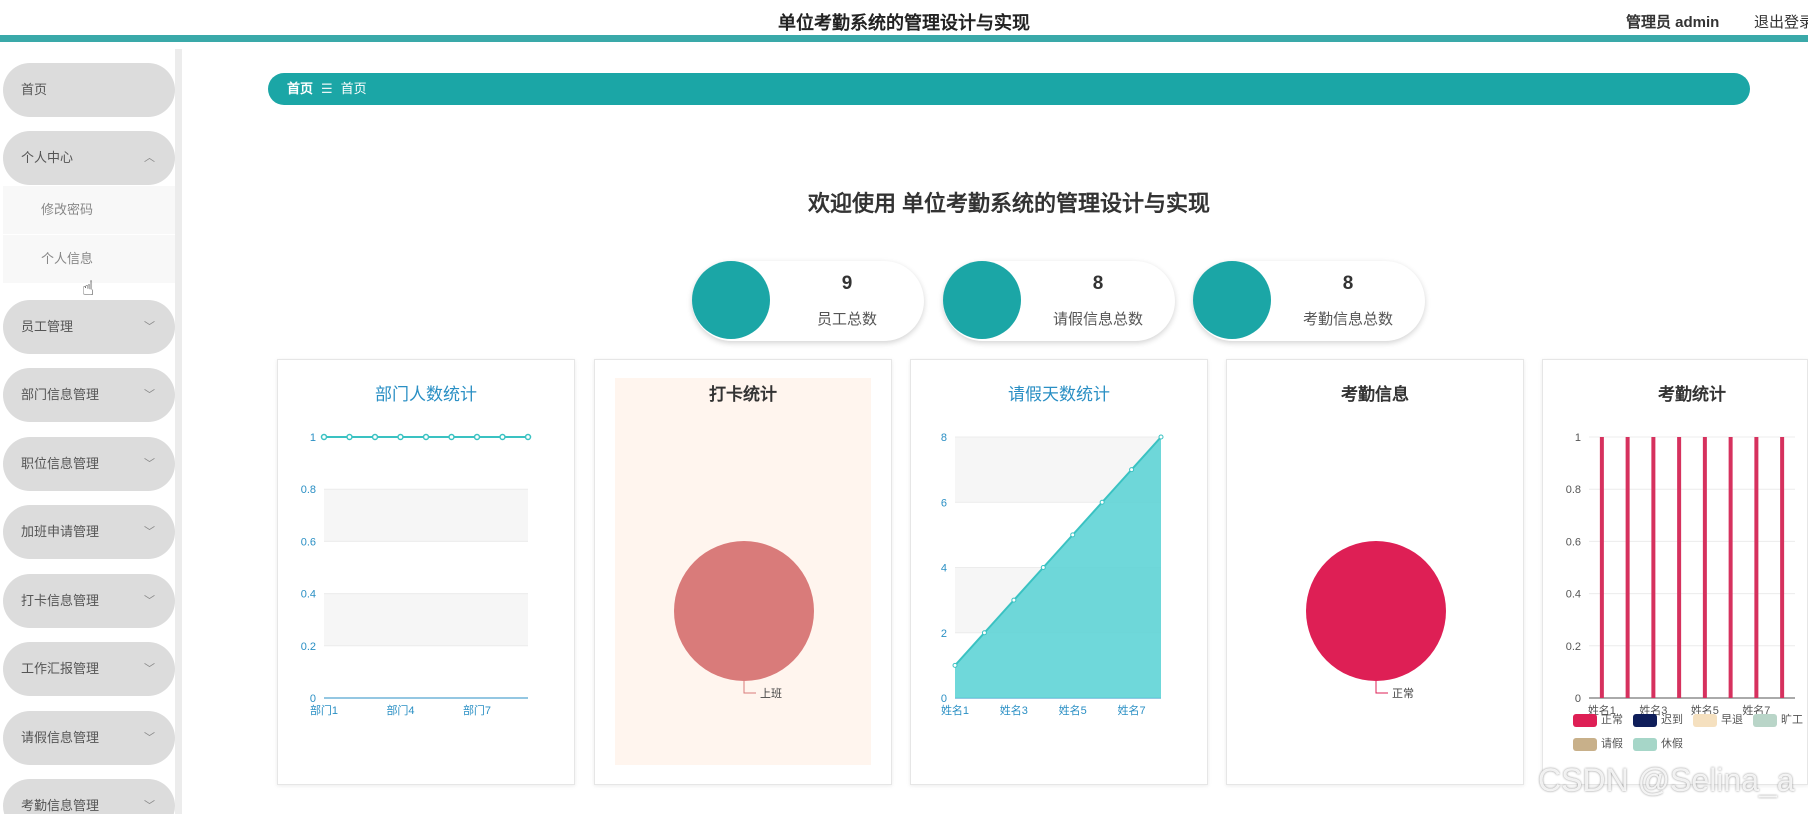  I want to click on sidebar-item-home: 首页, so click(89, 90).